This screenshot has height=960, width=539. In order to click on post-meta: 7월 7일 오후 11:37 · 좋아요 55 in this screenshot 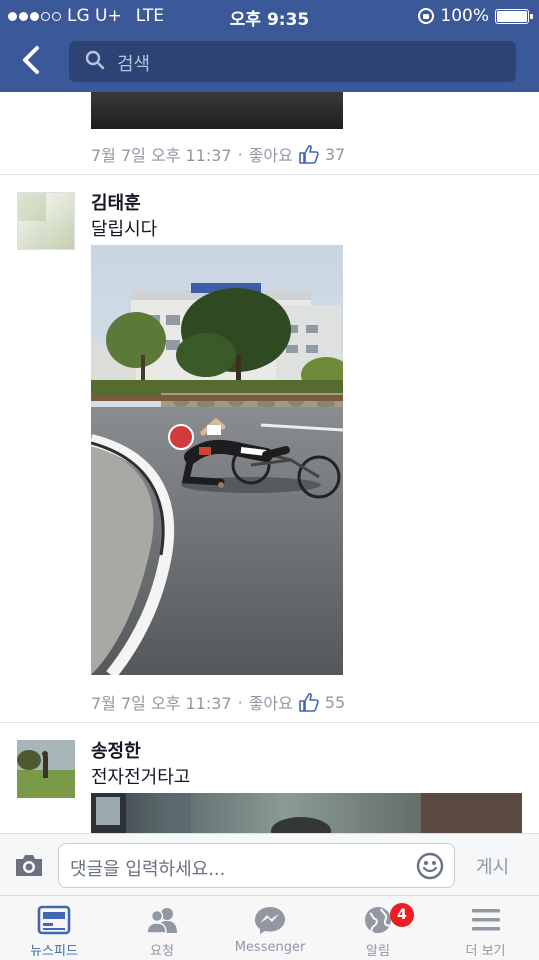, I will do `click(218, 702)`.